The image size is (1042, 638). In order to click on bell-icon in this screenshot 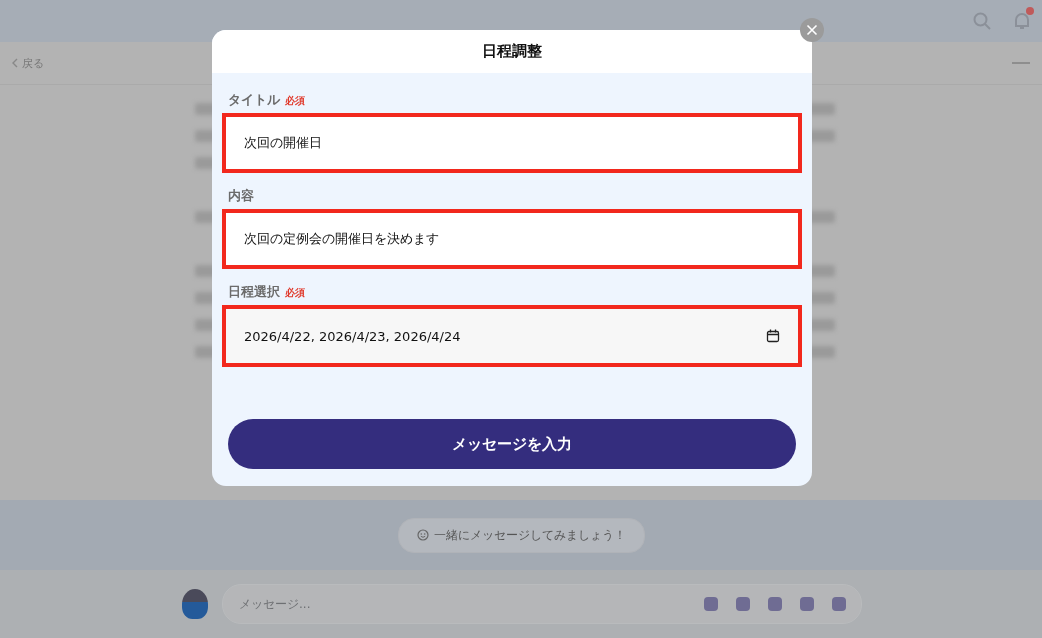, I will do `click(1022, 21)`.